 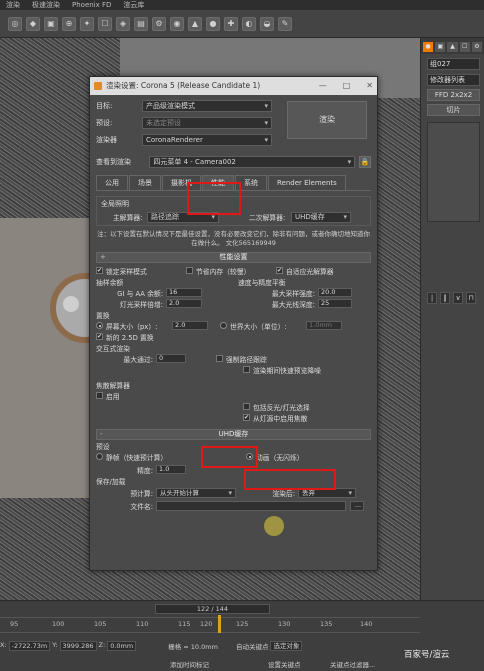 I want to click on tab-scene: 场景, so click(x=145, y=182).